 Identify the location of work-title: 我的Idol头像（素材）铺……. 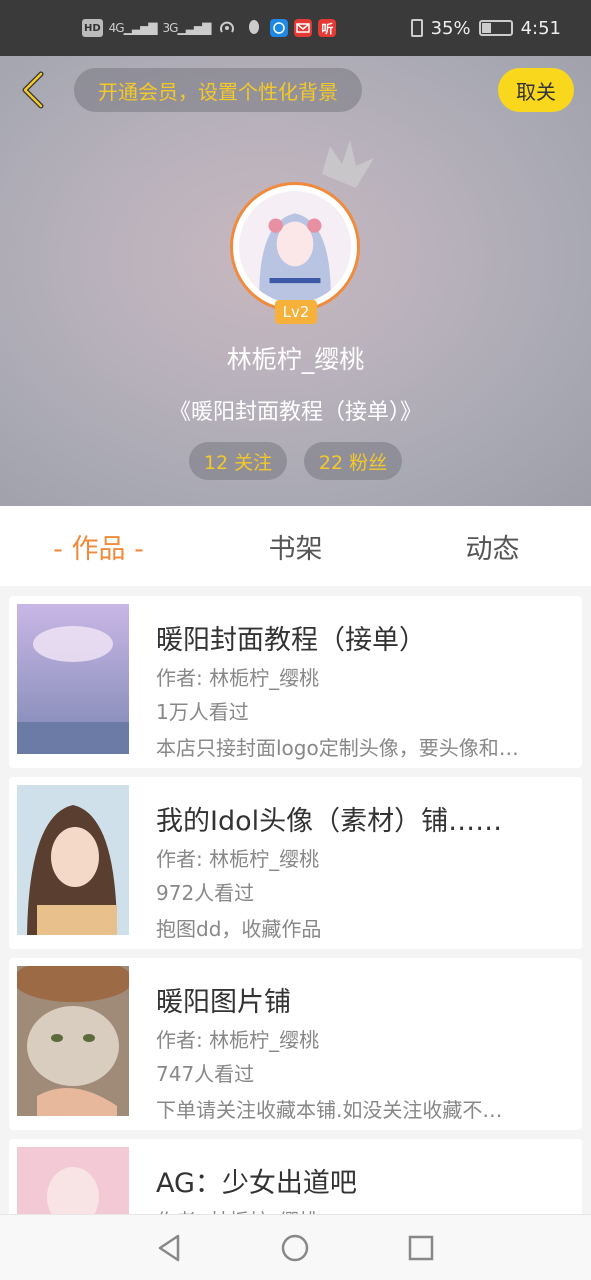
(329, 821).